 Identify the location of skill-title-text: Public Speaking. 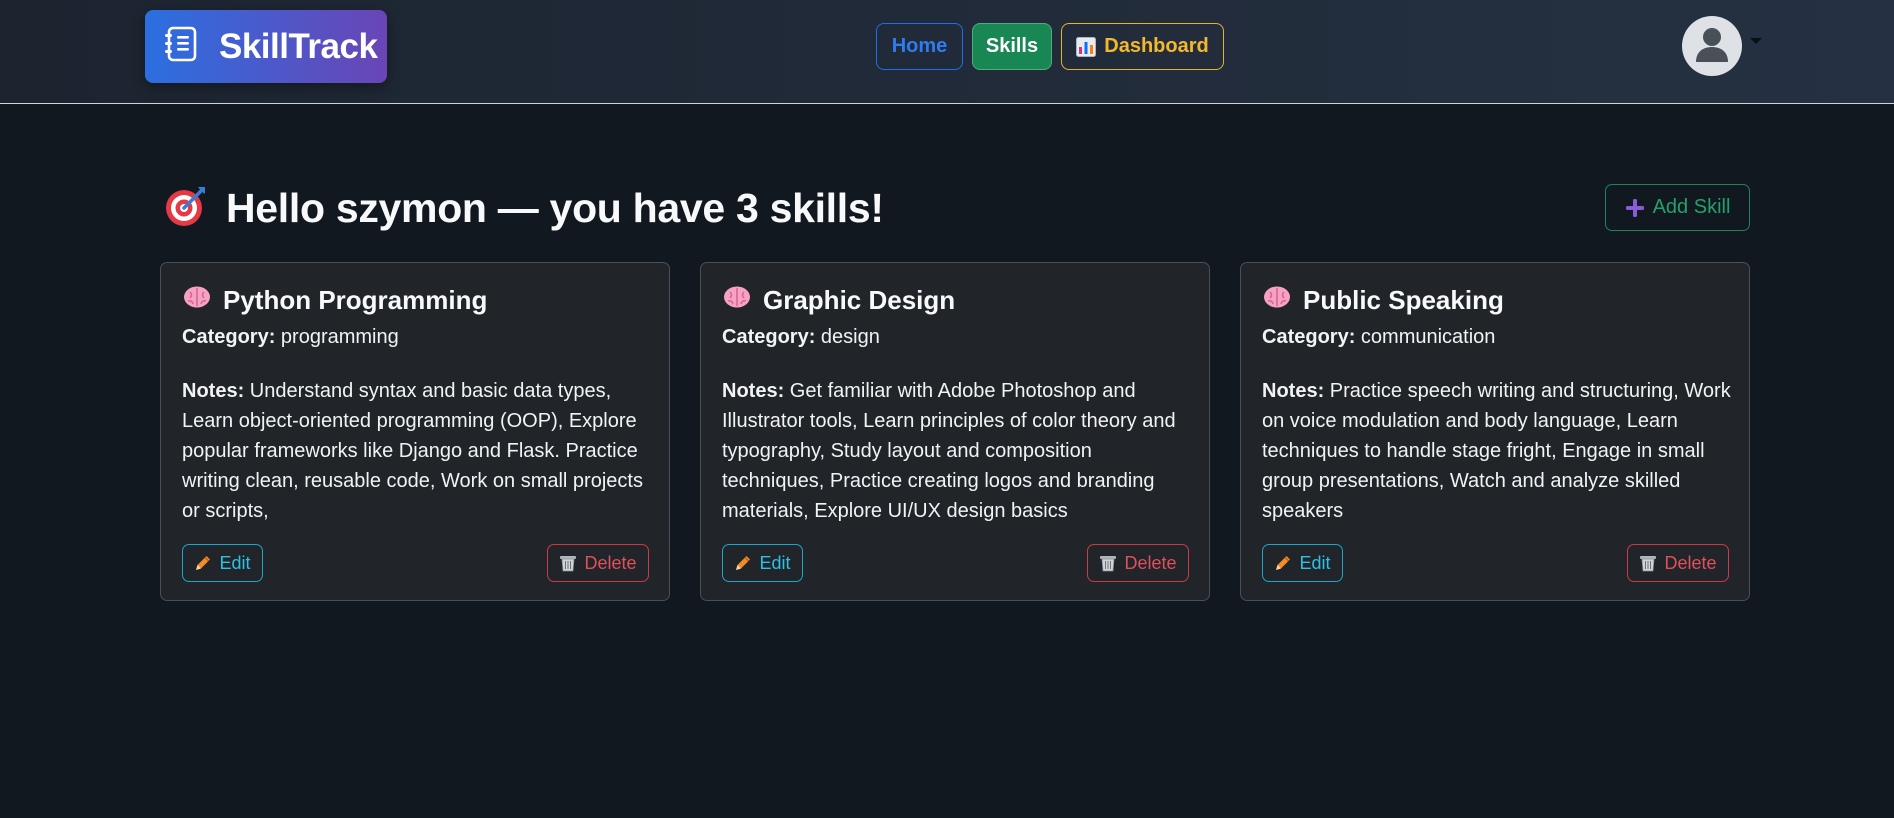
(1403, 300).